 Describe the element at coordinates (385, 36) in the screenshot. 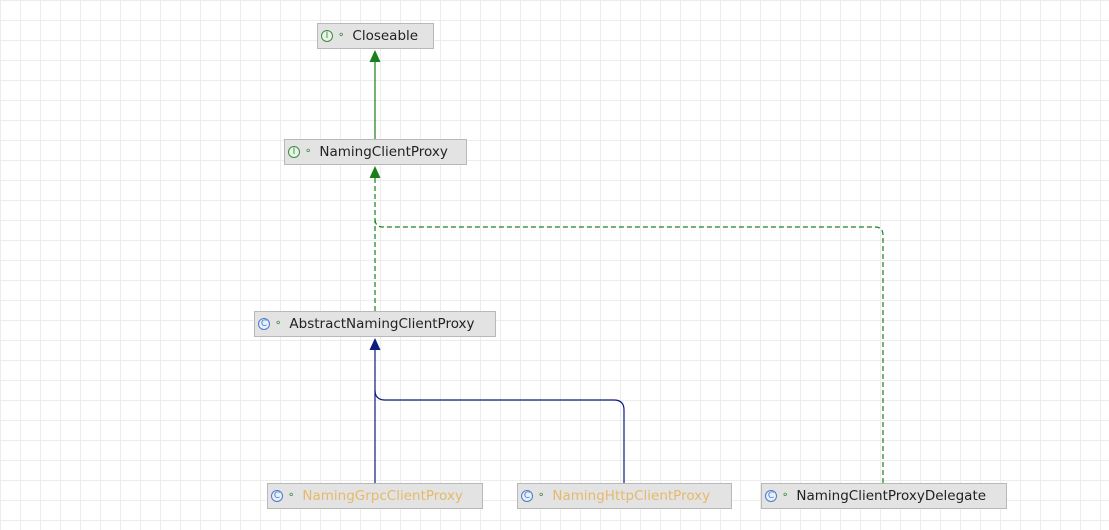

I see `node-label: Closeable` at that location.